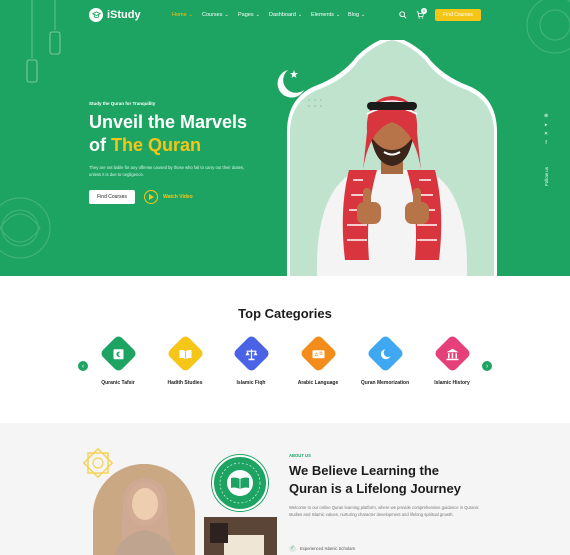 This screenshot has height=555, width=570. What do you see at coordinates (424, 11) in the screenshot?
I see `cart-count-badge: 0` at bounding box center [424, 11].